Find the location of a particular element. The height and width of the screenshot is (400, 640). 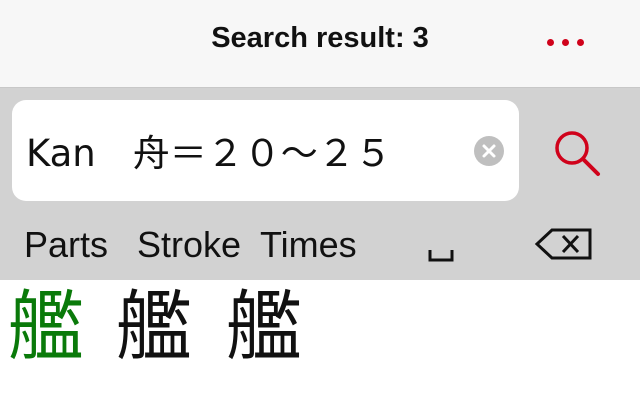

backspace-key is located at coordinates (564, 244).